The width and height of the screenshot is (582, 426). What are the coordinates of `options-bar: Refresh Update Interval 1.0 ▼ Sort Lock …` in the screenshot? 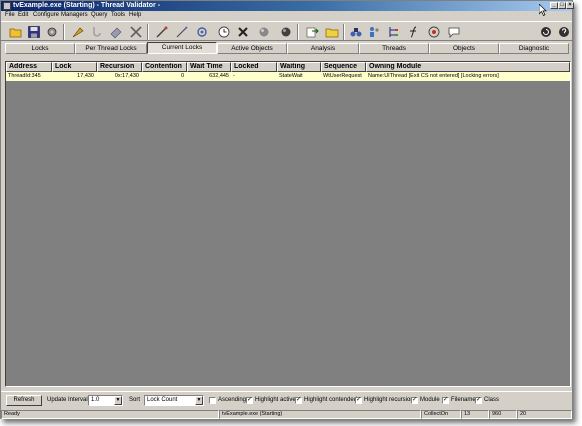 It's located at (286, 399).